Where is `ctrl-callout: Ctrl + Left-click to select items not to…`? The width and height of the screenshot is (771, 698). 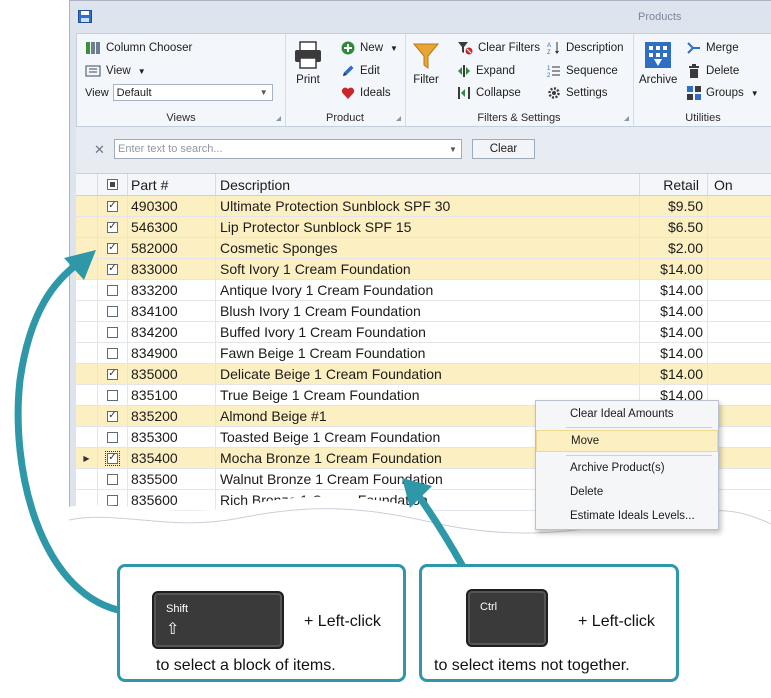
ctrl-callout: Ctrl + Left-click to select items not to… is located at coordinates (549, 623).